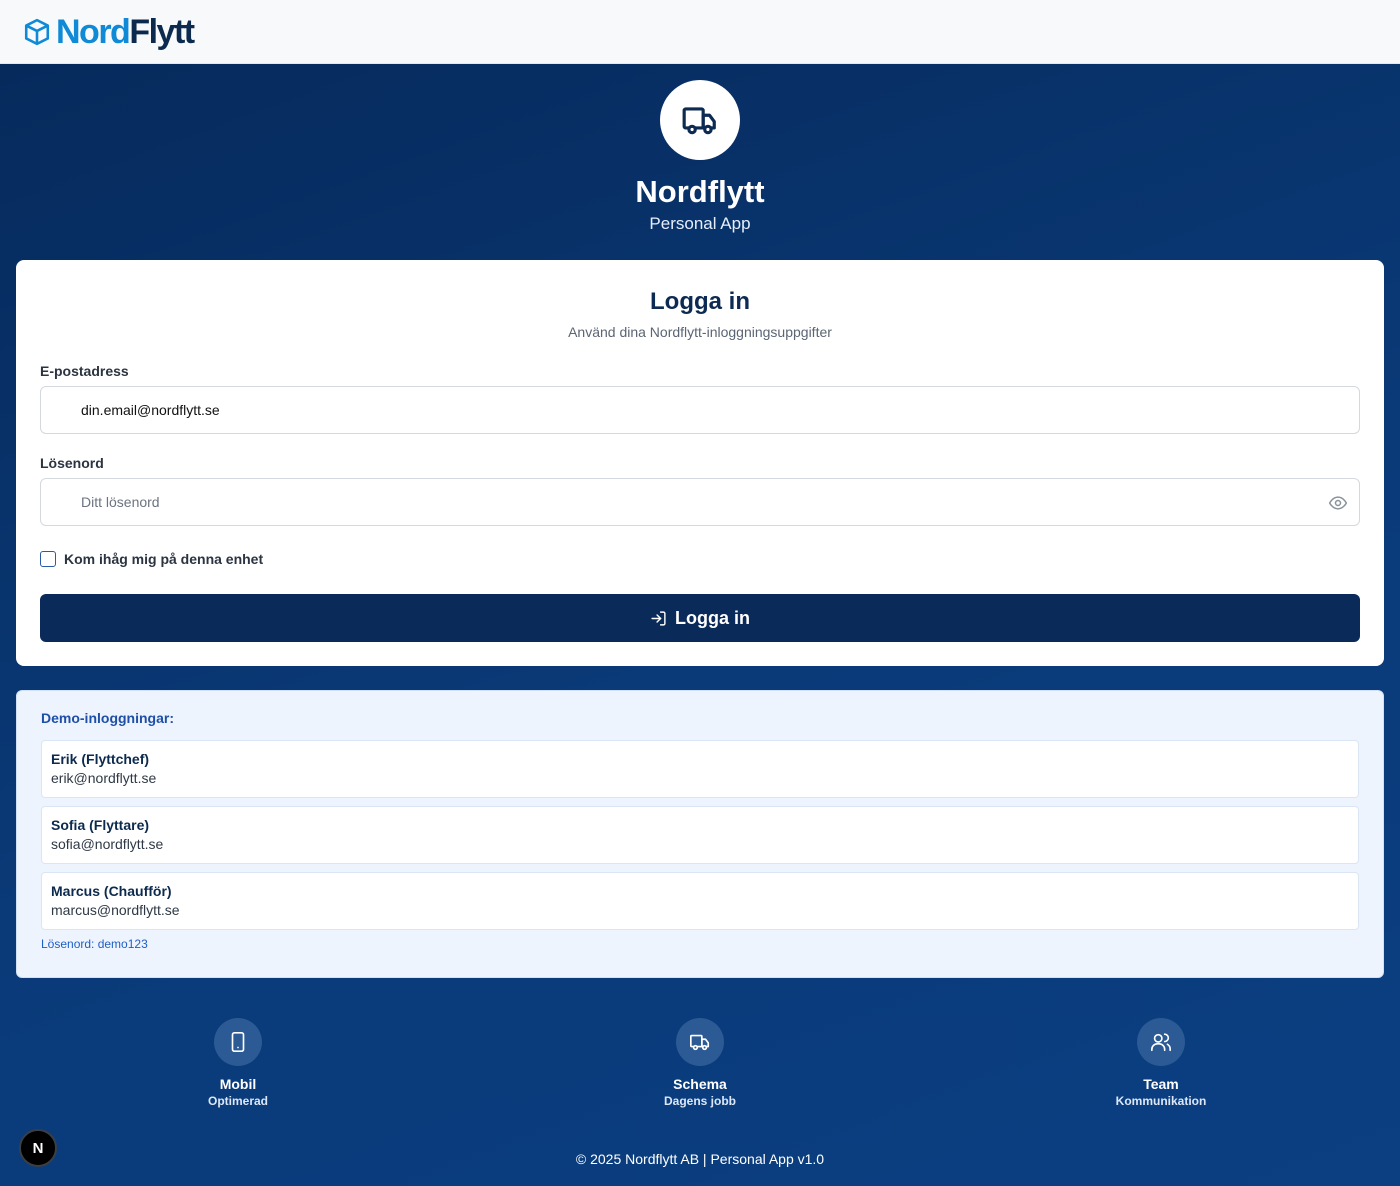 The image size is (1400, 1186). What do you see at coordinates (107, 718) in the screenshot?
I see `demo-logins-title: Demo-inloggningar:` at bounding box center [107, 718].